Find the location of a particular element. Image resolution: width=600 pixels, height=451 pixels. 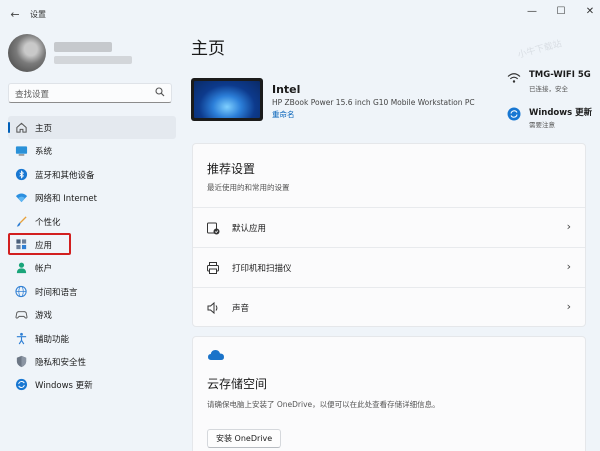

install-onedrive-button: 安装 OneDrive is located at coordinates (244, 438).